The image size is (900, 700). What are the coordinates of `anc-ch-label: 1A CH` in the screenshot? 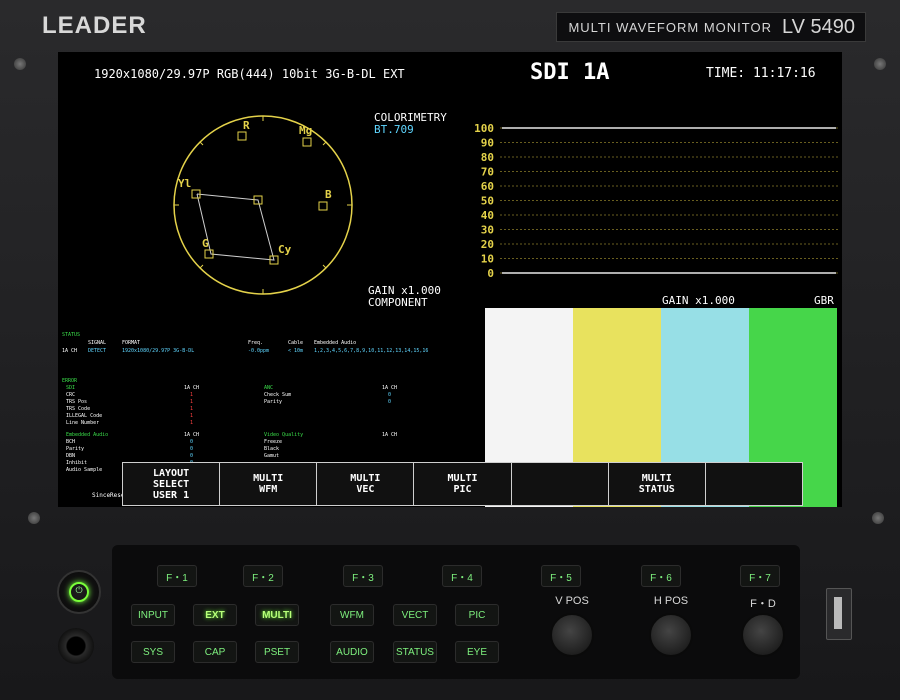 It's located at (390, 388).